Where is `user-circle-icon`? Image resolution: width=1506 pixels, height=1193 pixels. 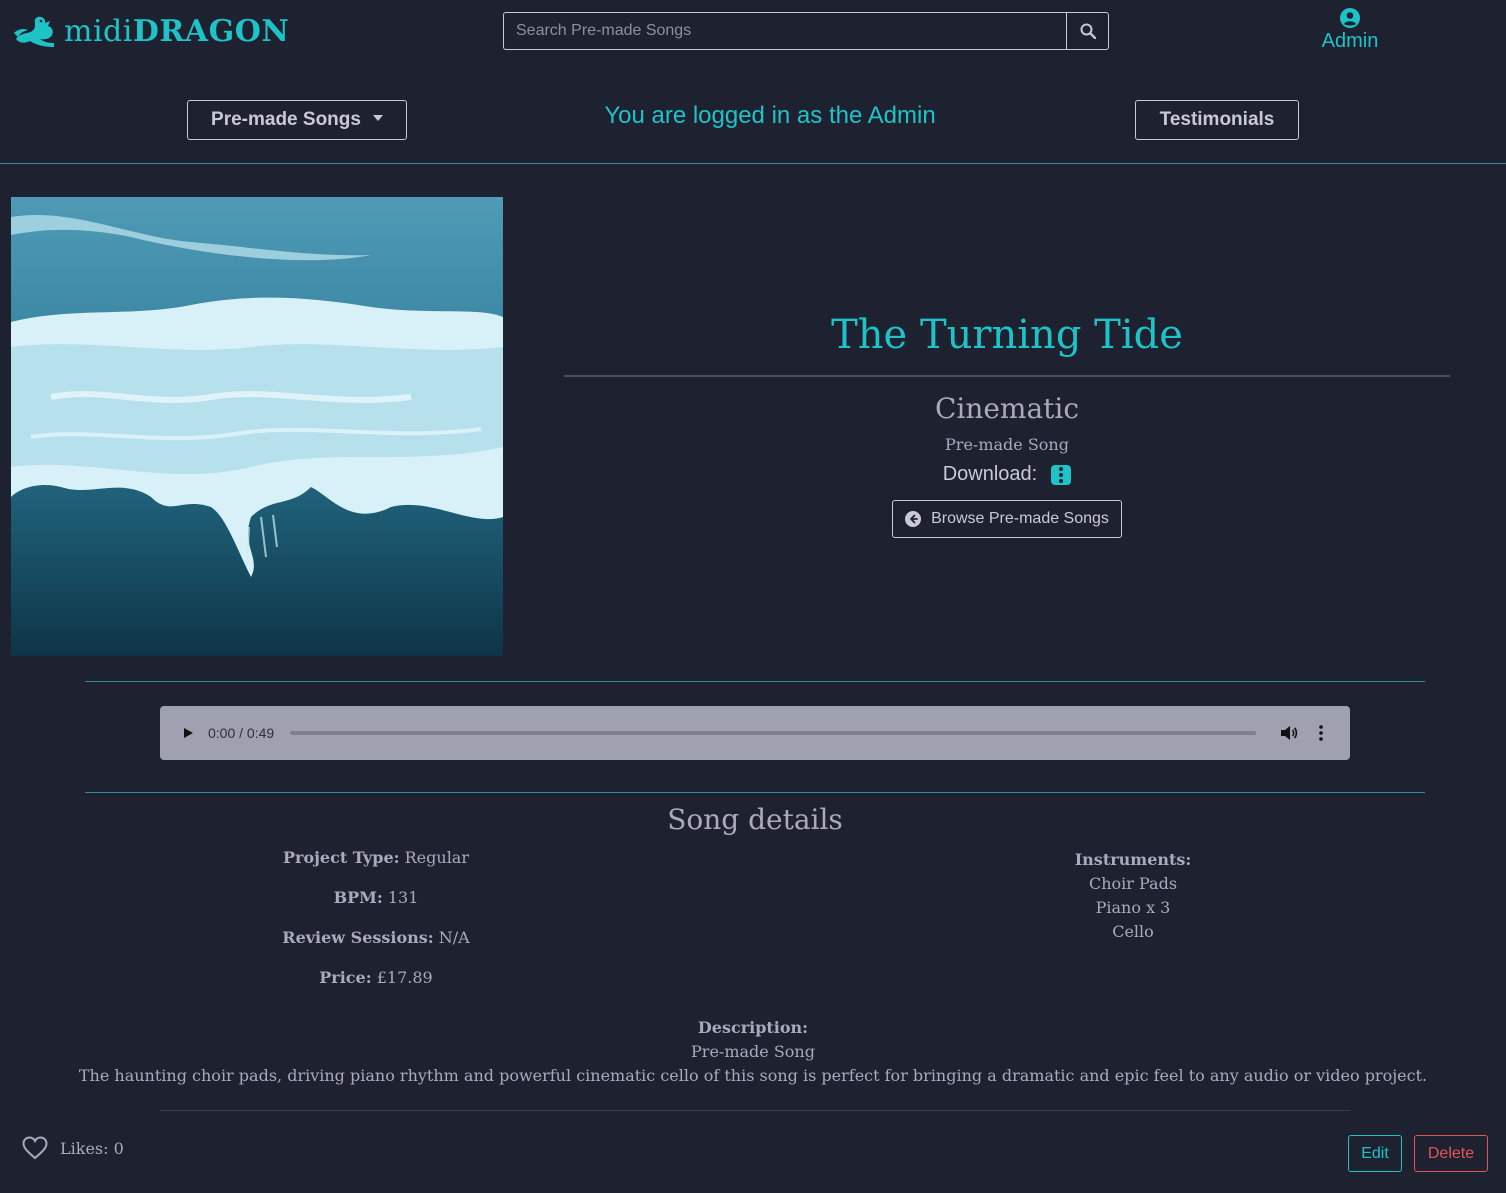
user-circle-icon is located at coordinates (1350, 18).